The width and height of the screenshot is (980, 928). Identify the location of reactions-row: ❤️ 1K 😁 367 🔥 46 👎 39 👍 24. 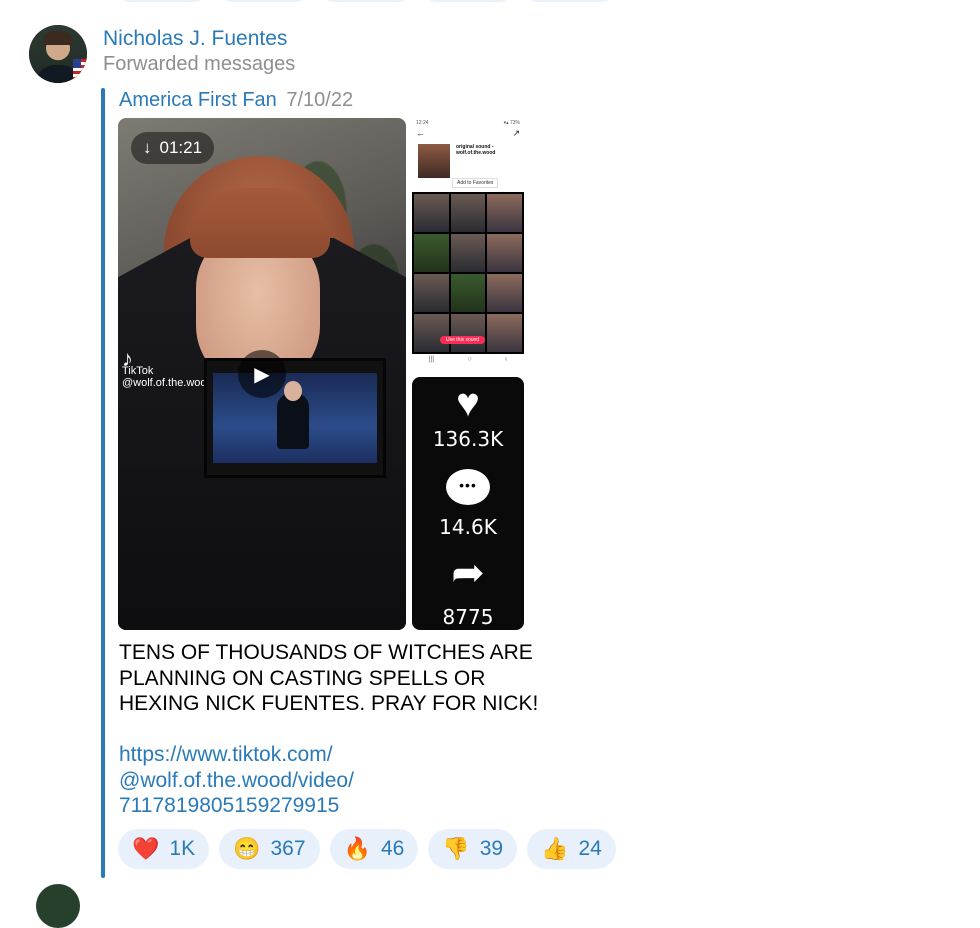
(367, 849).